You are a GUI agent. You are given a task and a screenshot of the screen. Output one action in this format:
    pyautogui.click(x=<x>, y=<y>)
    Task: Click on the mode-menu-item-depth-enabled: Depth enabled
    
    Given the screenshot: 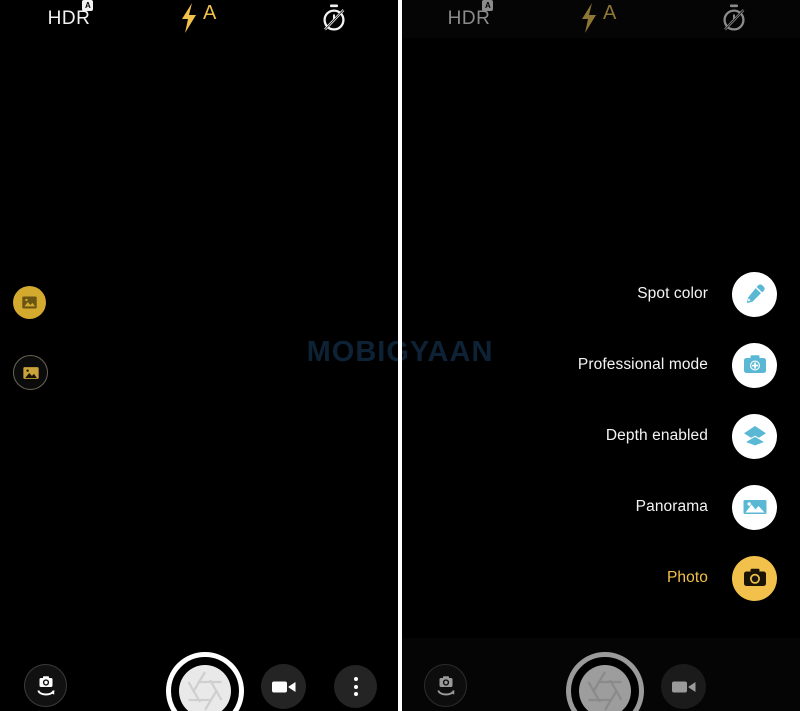 What is the action you would take?
    pyautogui.click(x=691, y=436)
    